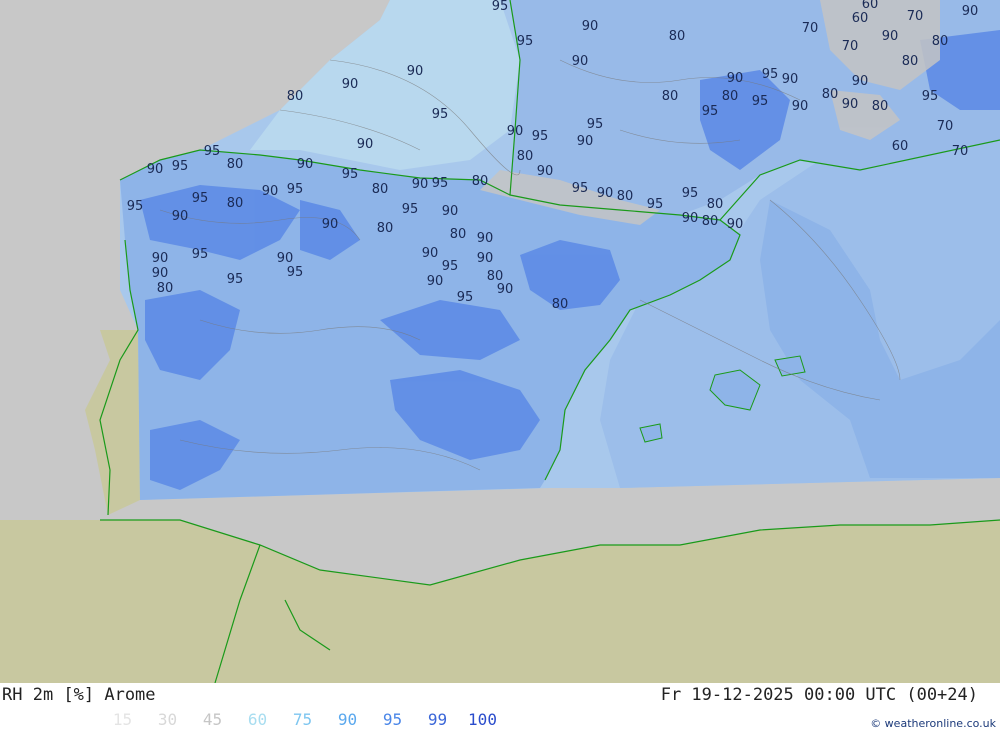 The image size is (1000, 733). I want to click on legend-item-75: 75, so click(302, 719).